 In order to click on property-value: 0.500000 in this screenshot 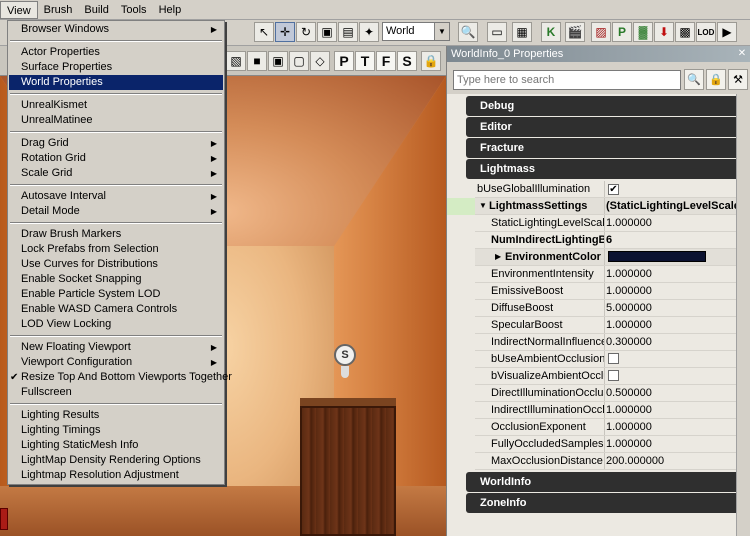, I will do `click(670, 393)`.